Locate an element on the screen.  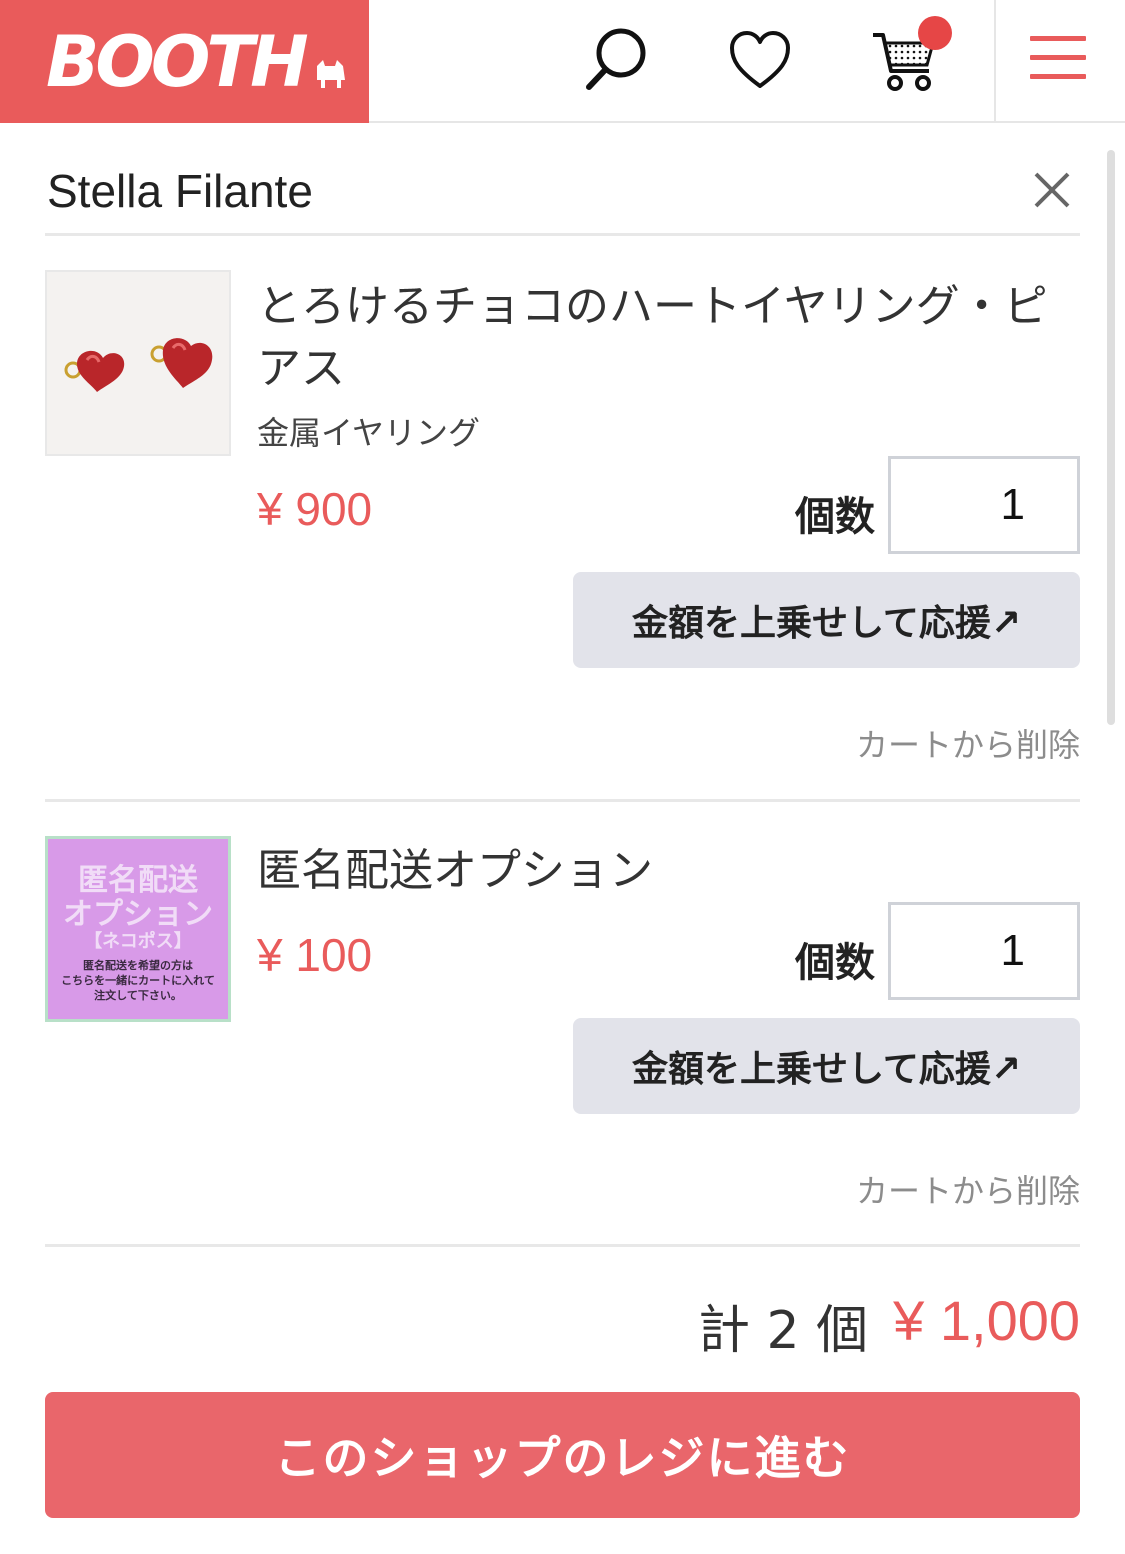
scrollbar is located at coordinates (1111, 437).